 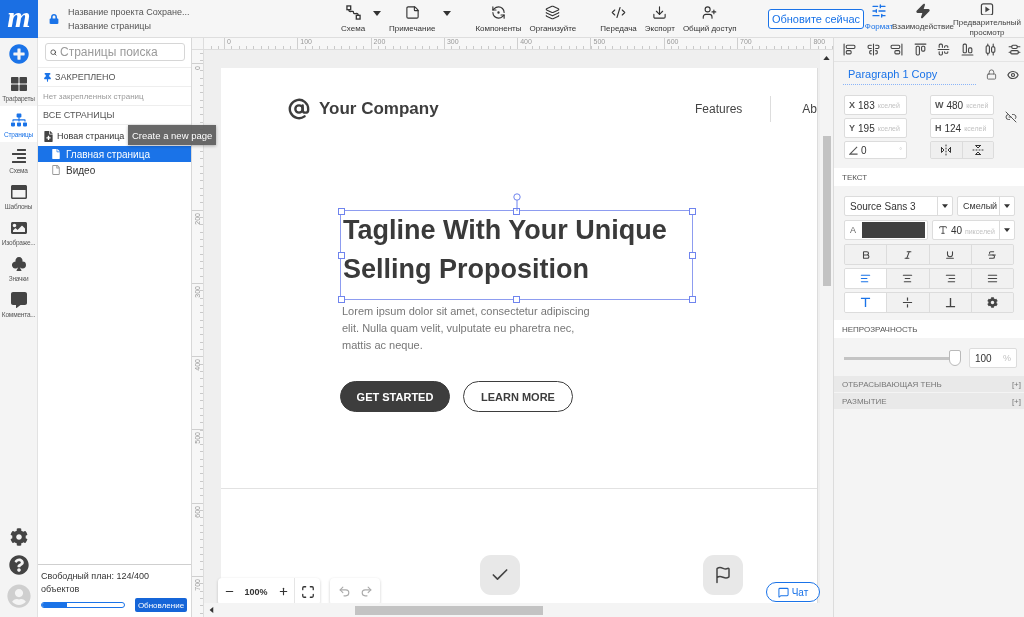 What do you see at coordinates (516, 202) in the screenshot?
I see `rotate-handle` at bounding box center [516, 202].